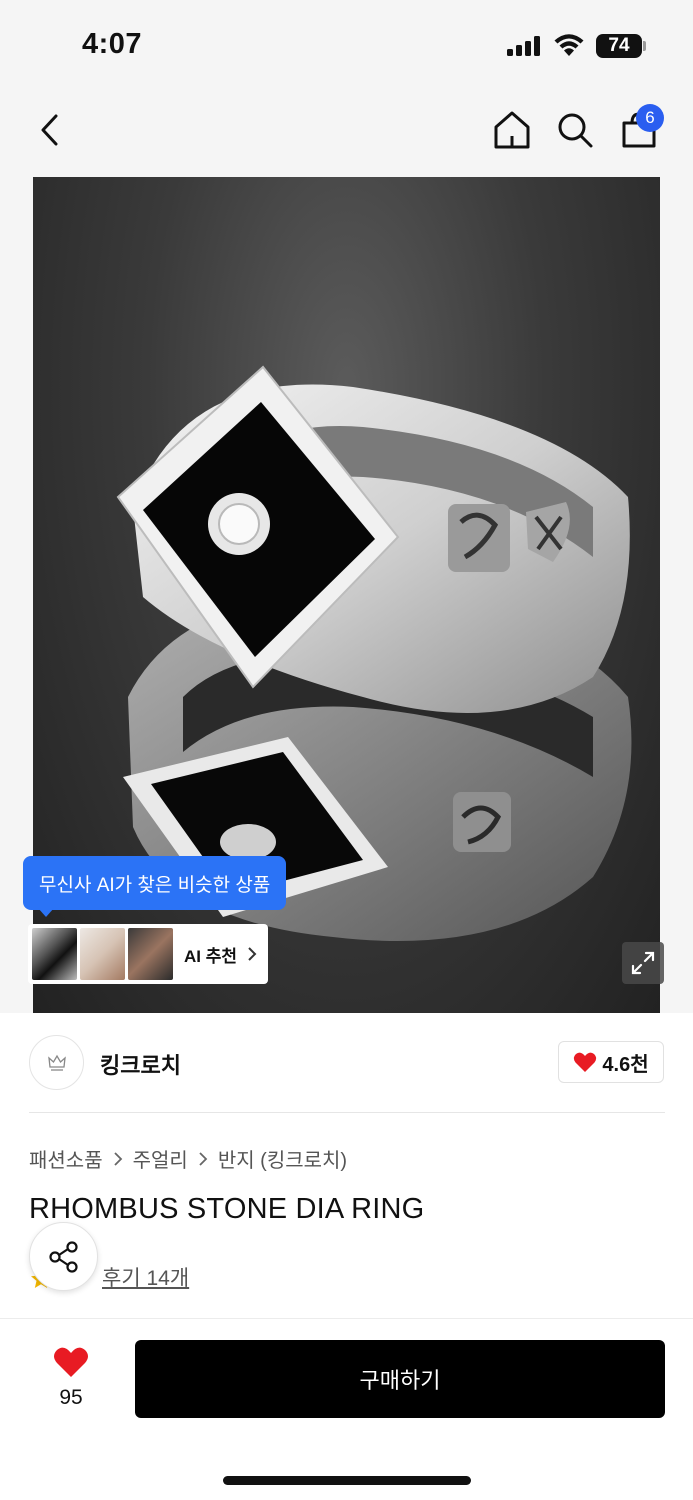 This screenshot has width=693, height=1500. I want to click on product-title: RHOMBUS STONE DIA RING, so click(227, 1209).